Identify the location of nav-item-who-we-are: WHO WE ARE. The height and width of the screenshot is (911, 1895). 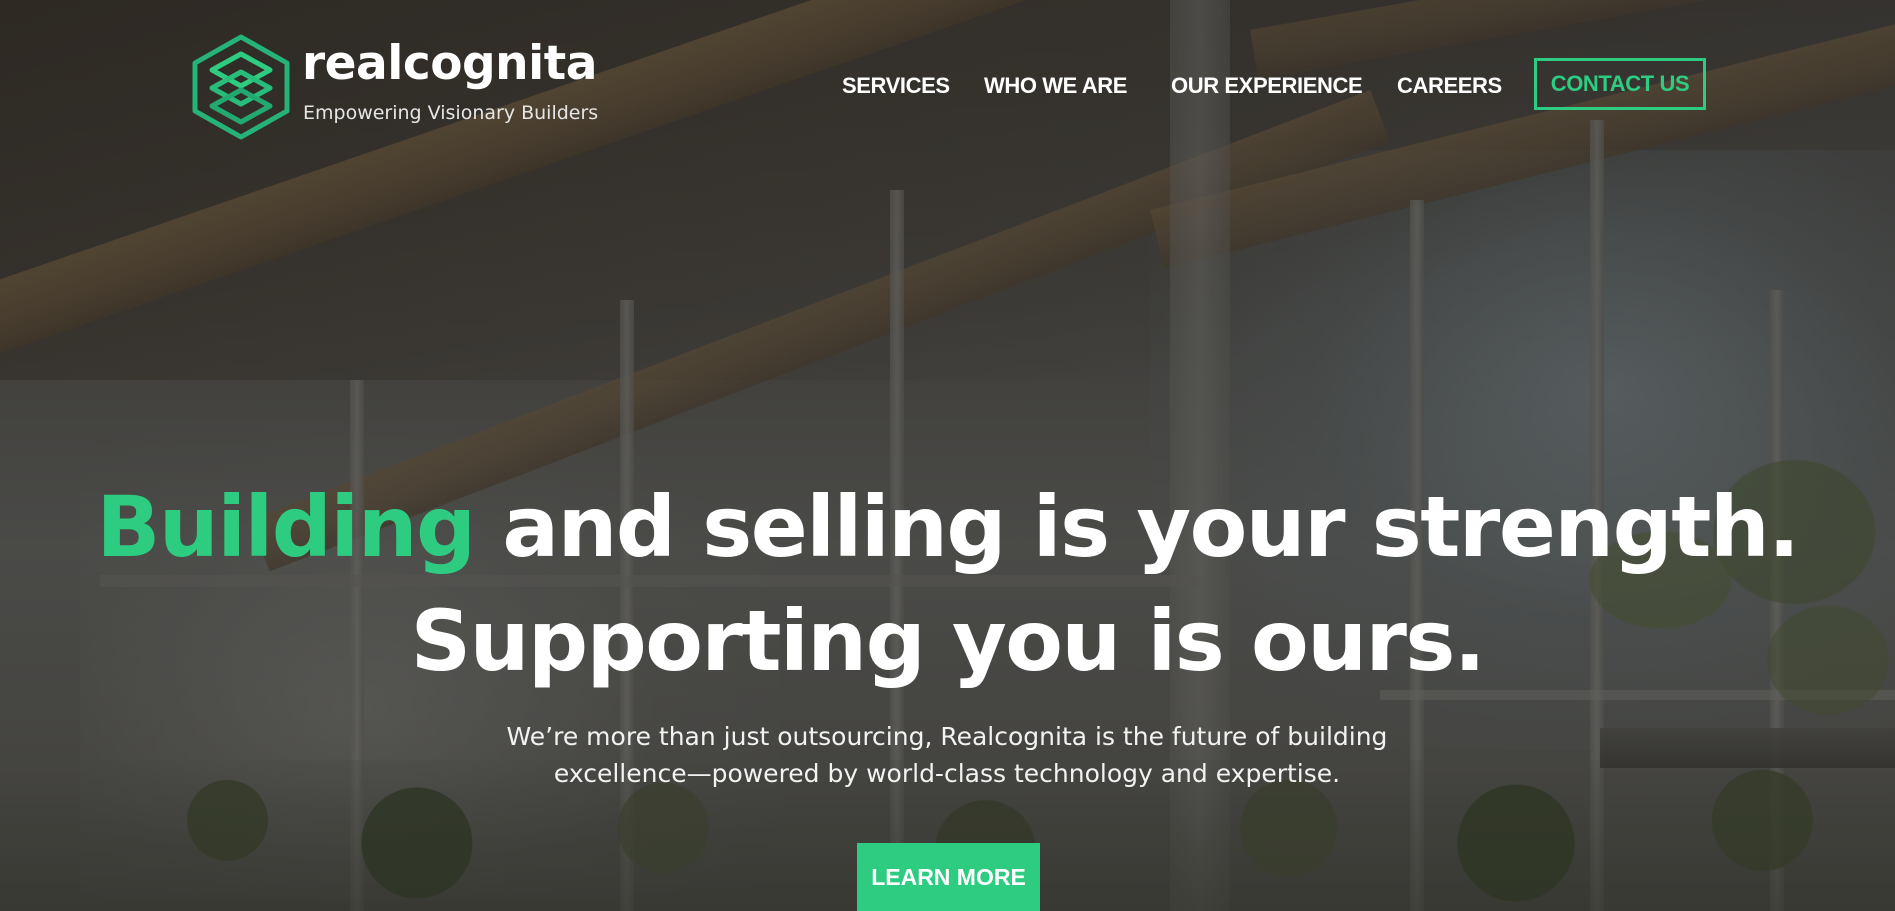
(1055, 86).